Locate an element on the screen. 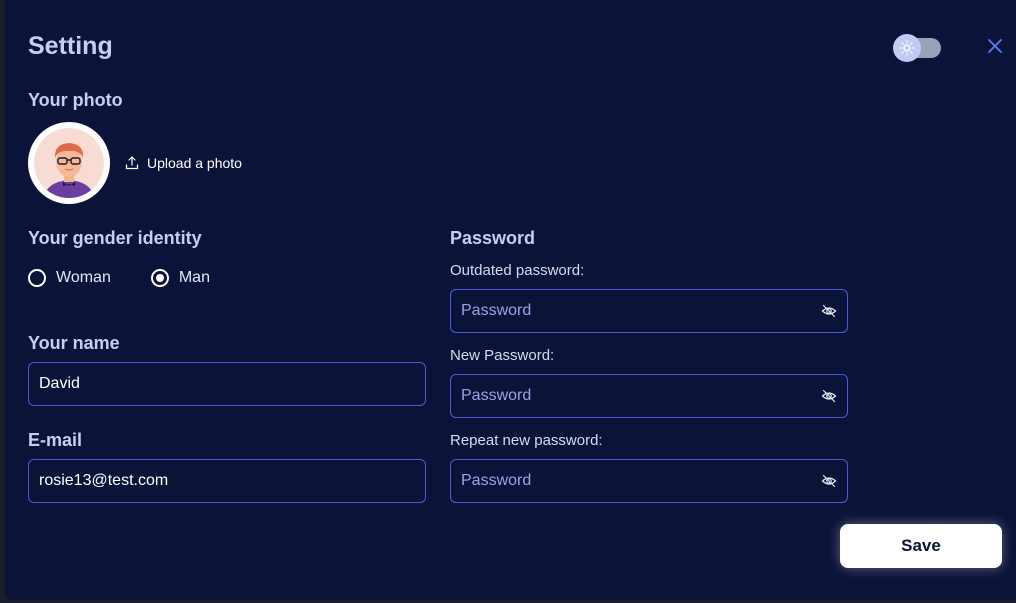 This screenshot has height=603, width=1016. sun-icon is located at coordinates (907, 48).